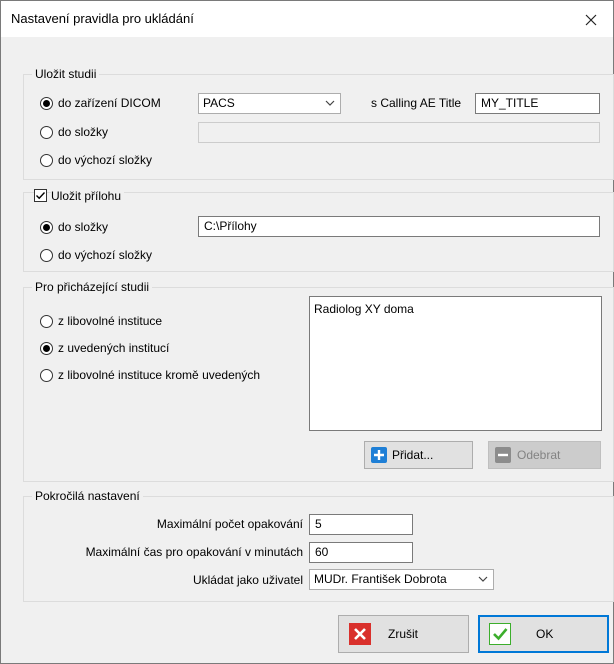  Describe the element at coordinates (361, 552) in the screenshot. I see `max-retry-time-input: 60` at that location.